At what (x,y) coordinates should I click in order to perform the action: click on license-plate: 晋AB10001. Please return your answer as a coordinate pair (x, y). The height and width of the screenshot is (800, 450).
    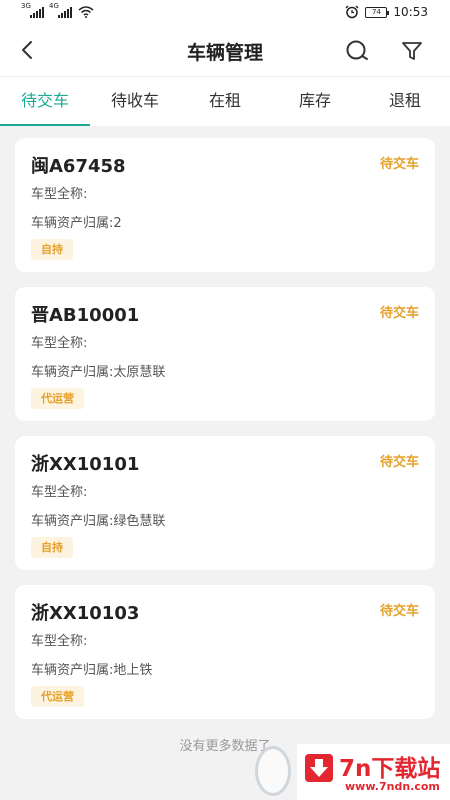
    Looking at the image, I should click on (85, 315).